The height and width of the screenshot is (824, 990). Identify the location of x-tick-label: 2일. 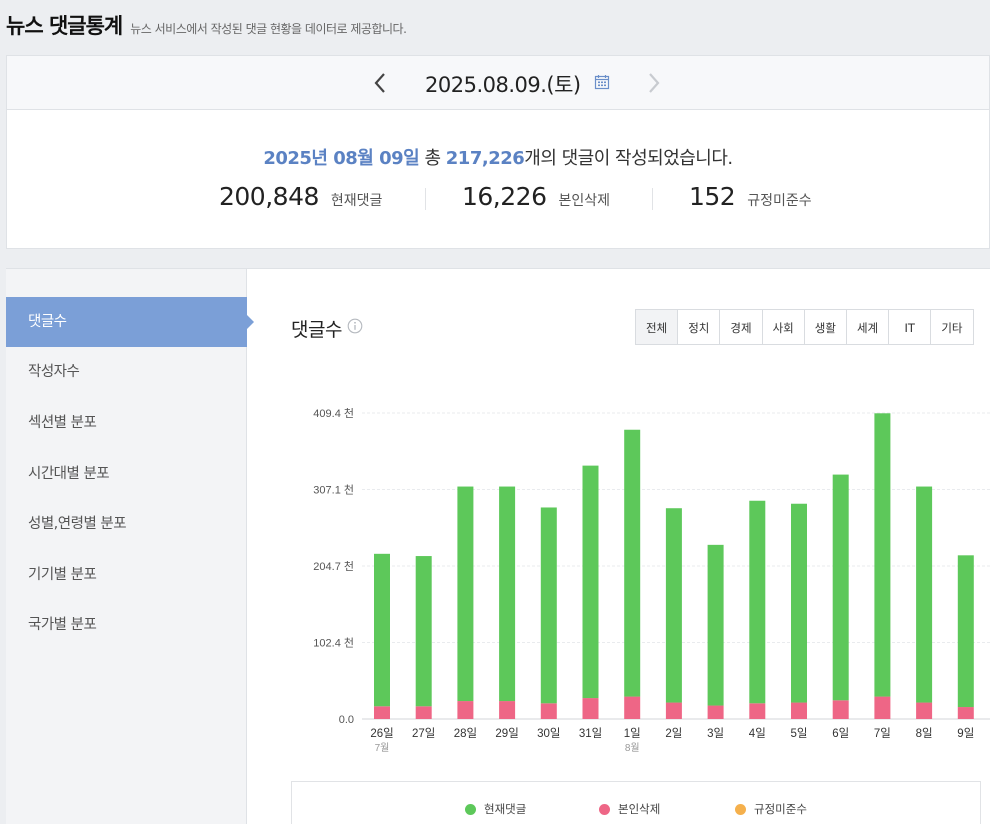
(673, 733).